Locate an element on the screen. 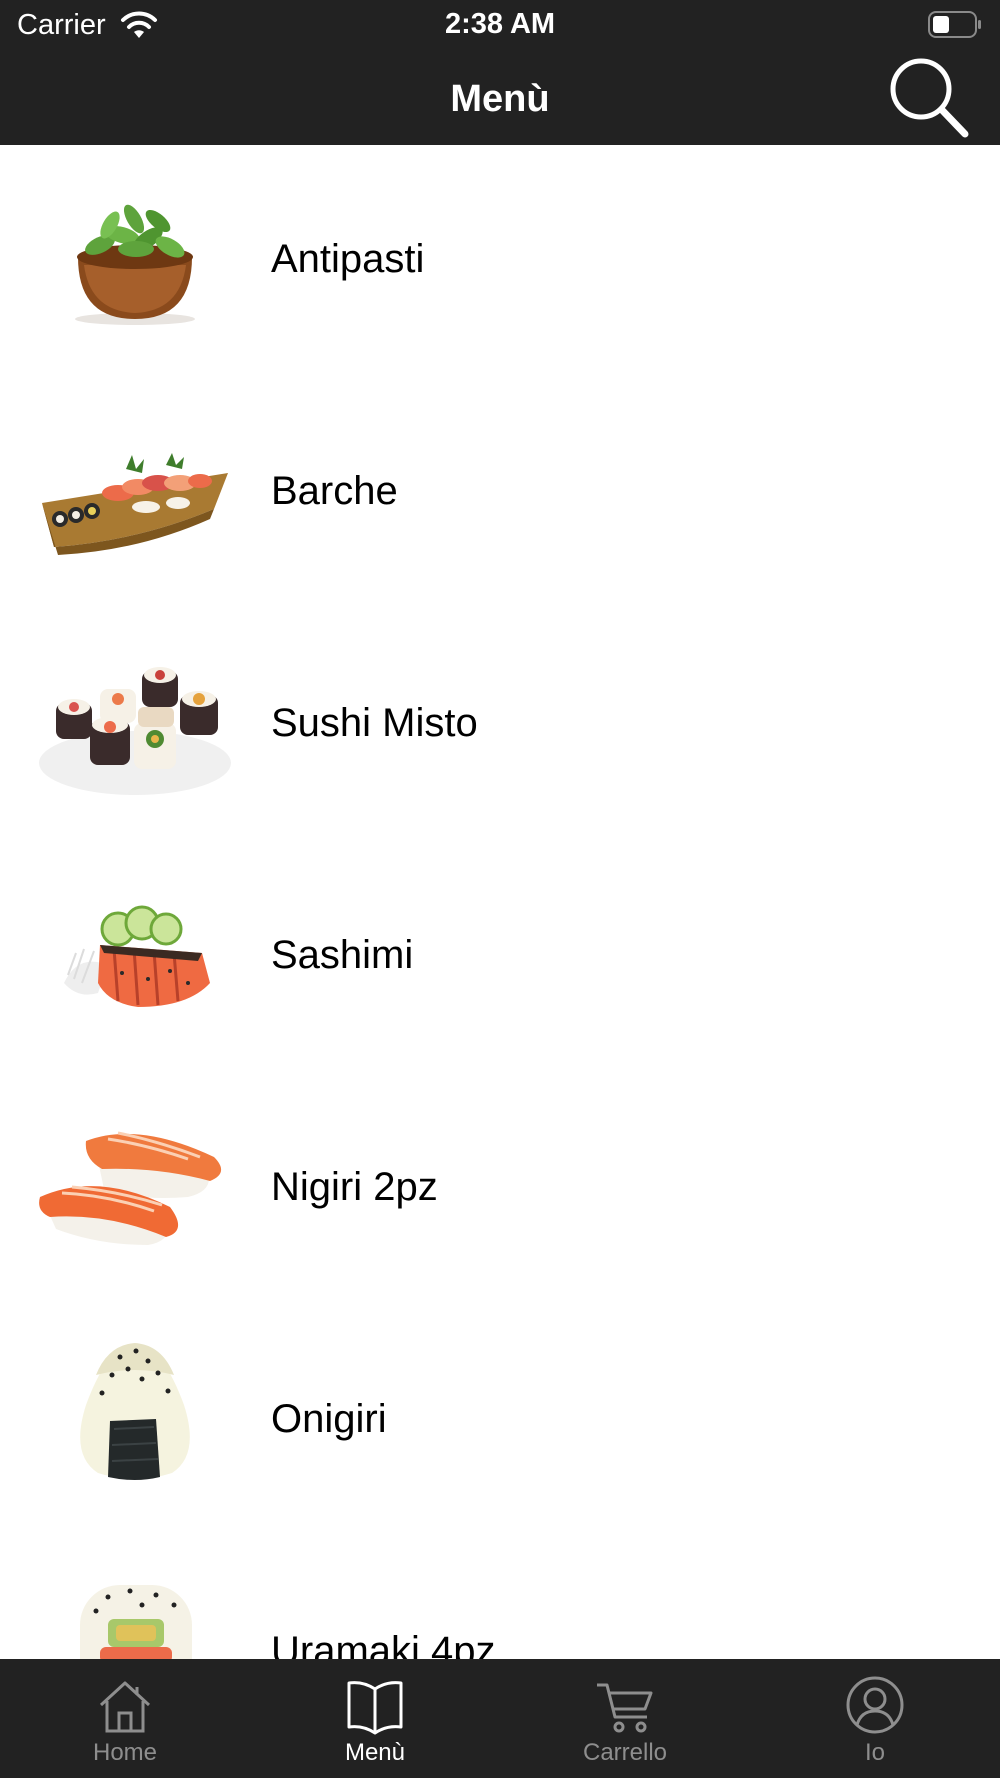 The width and height of the screenshot is (1000, 1778). search-icon is located at coordinates (929, 98).